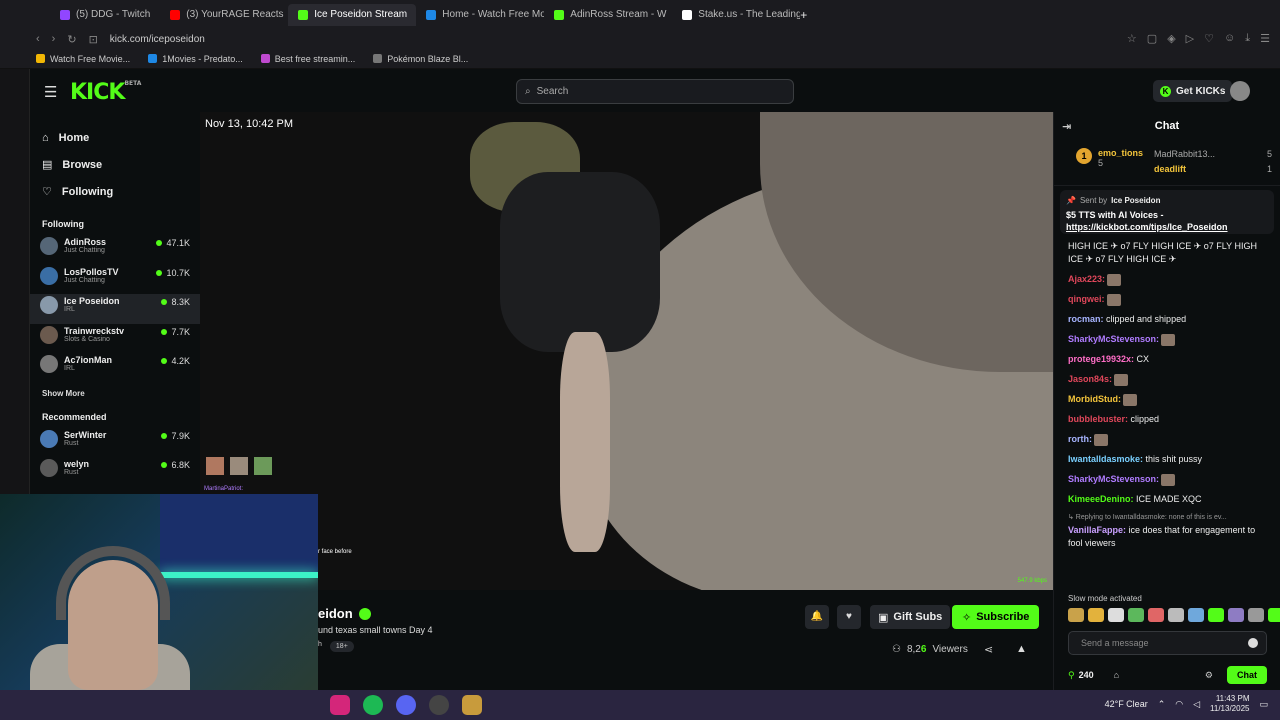 The height and width of the screenshot is (720, 1280). Describe the element at coordinates (1132, 38) in the screenshot. I see `bookmark-icon: ☆` at that location.